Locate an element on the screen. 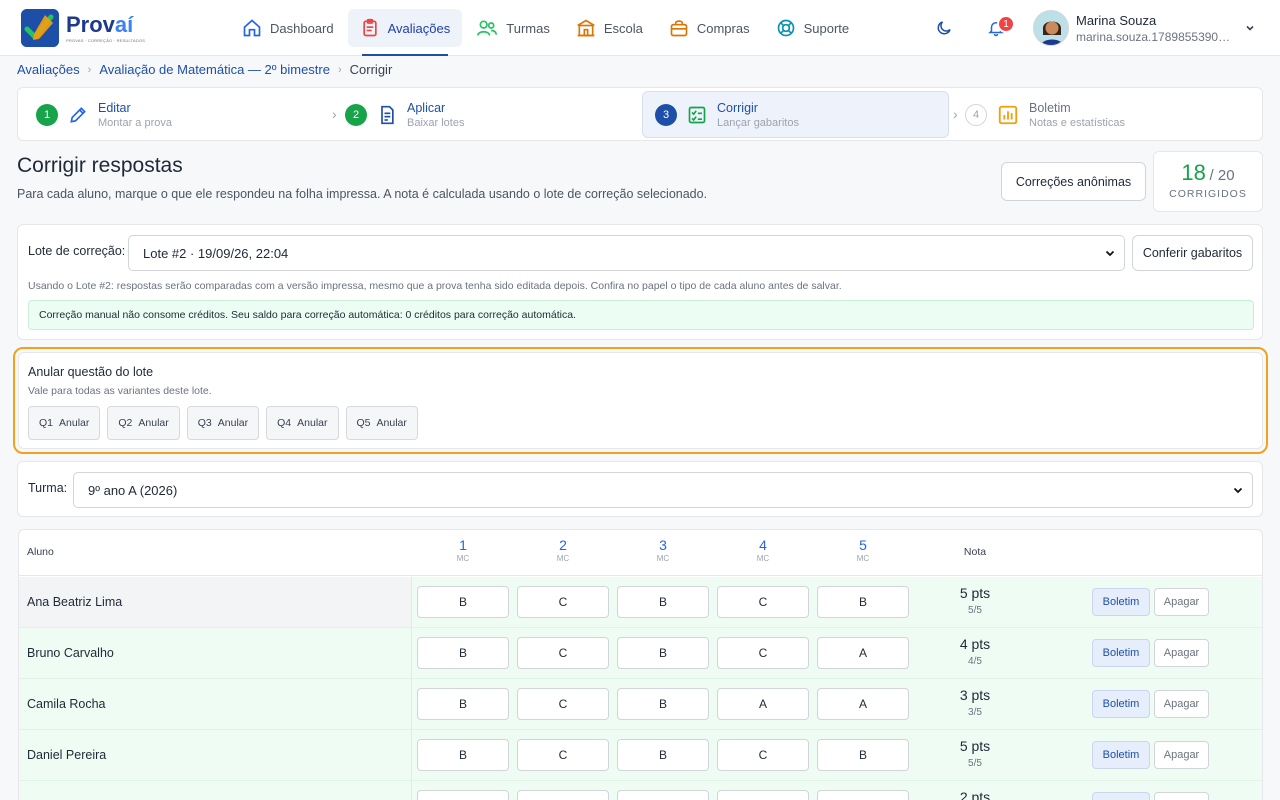 The width and height of the screenshot is (1280, 800). step-editar: 1 Editar Montar a prova is located at coordinates (104, 114).